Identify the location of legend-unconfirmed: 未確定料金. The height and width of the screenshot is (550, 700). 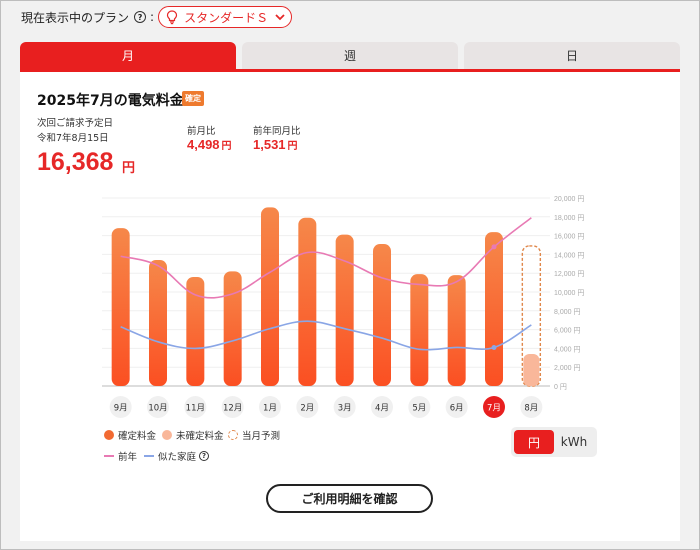
(193, 435).